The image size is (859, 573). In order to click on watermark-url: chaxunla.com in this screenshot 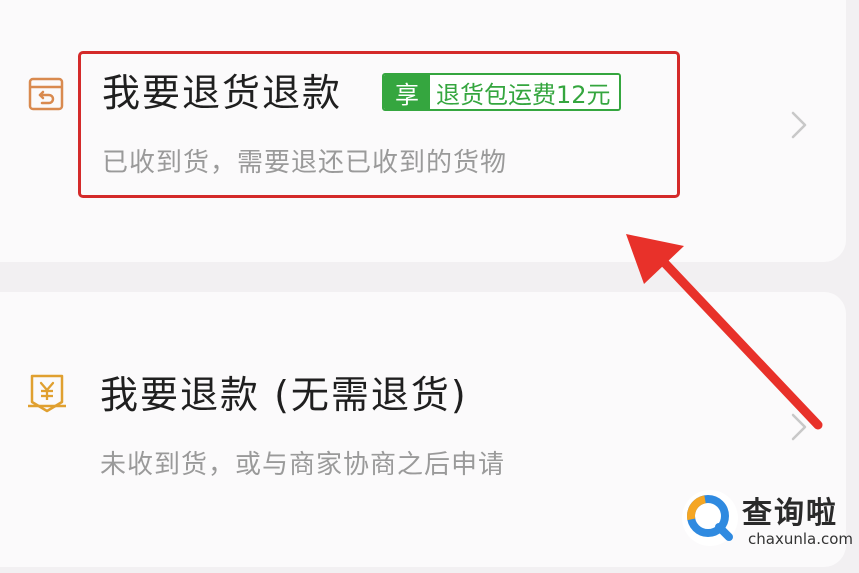, I will do `click(800, 539)`.